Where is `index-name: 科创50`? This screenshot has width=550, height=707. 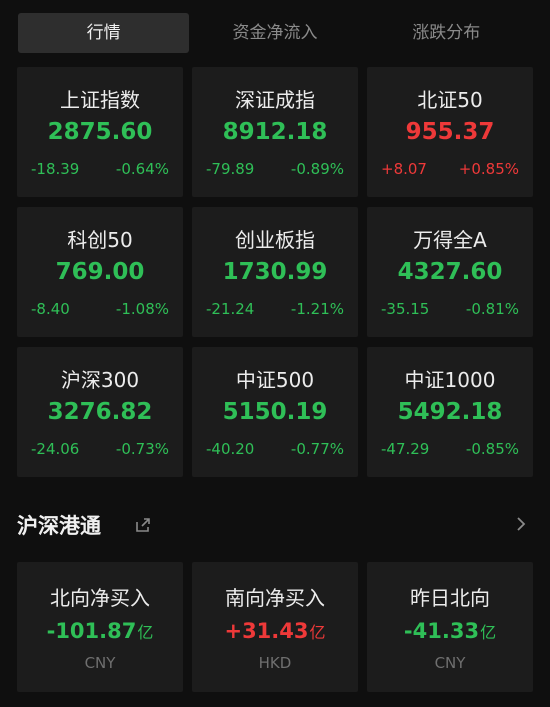
index-name: 科创50 is located at coordinates (100, 240).